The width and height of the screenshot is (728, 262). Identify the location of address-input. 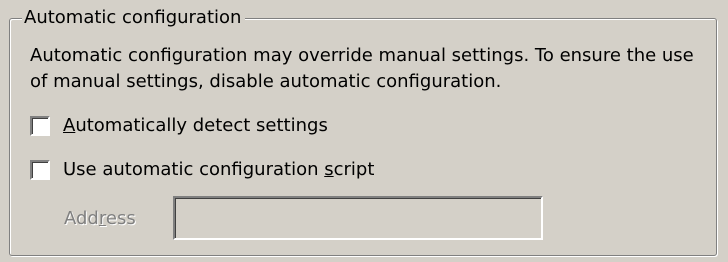
(358, 218).